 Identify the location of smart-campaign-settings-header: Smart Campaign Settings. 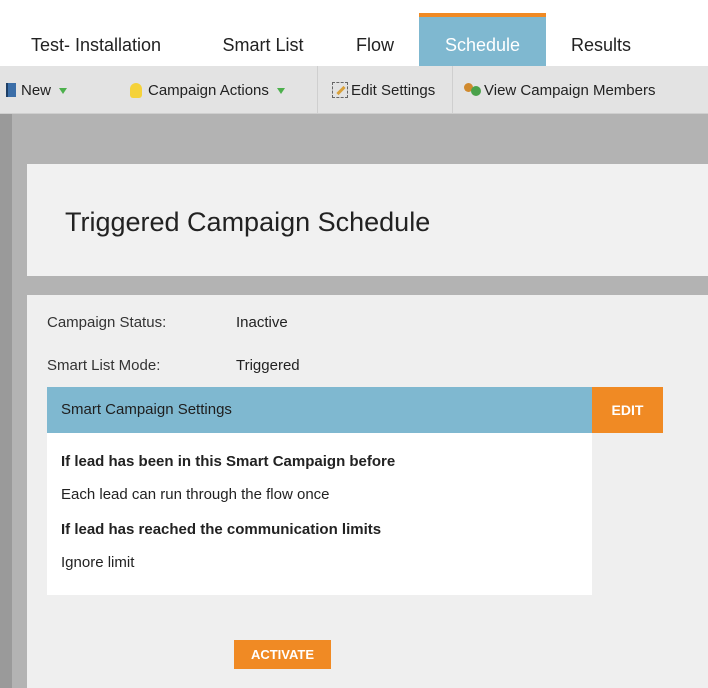
(319, 410).